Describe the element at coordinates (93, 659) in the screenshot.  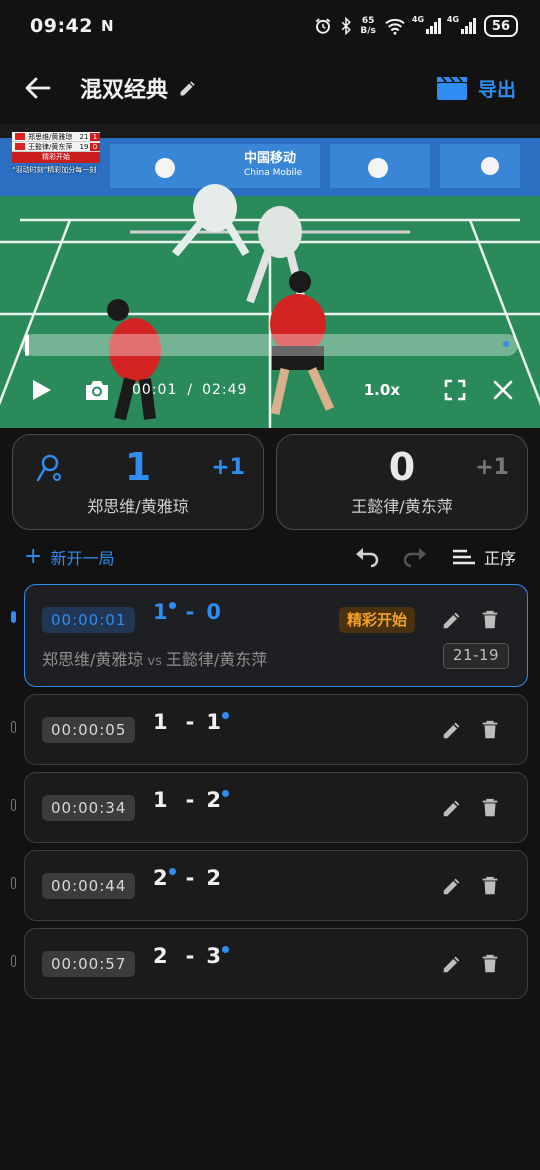
I see `record-team-a: 郑思维/黄雅琼` at that location.